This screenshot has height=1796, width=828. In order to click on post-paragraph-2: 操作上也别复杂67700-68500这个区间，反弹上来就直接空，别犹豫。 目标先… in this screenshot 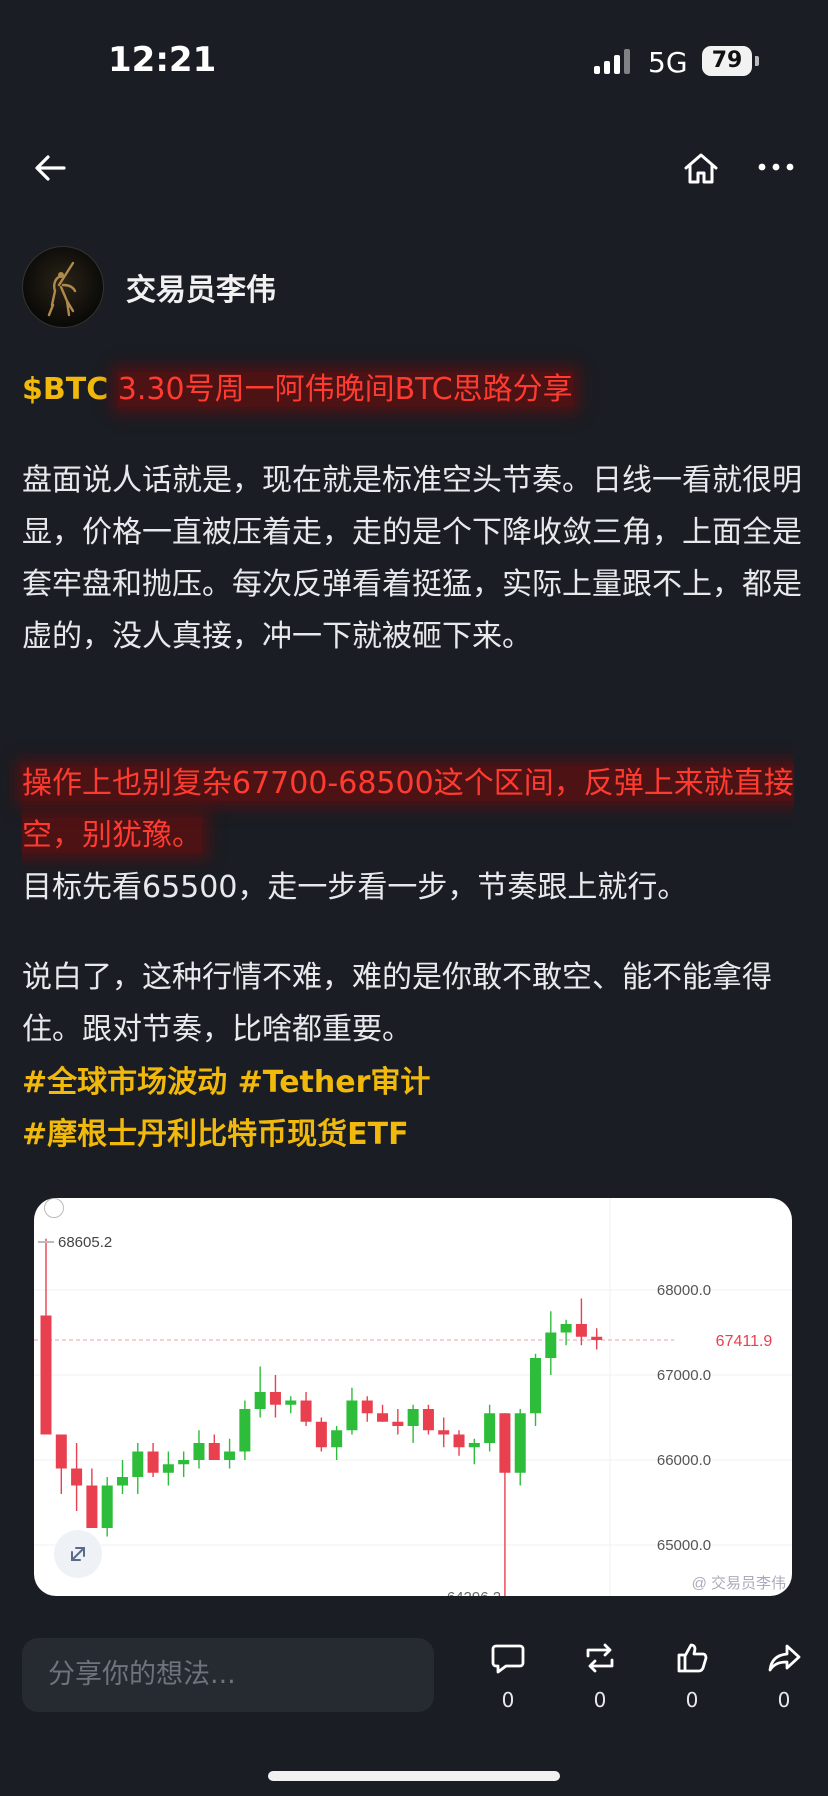, I will do `click(415, 836)`.